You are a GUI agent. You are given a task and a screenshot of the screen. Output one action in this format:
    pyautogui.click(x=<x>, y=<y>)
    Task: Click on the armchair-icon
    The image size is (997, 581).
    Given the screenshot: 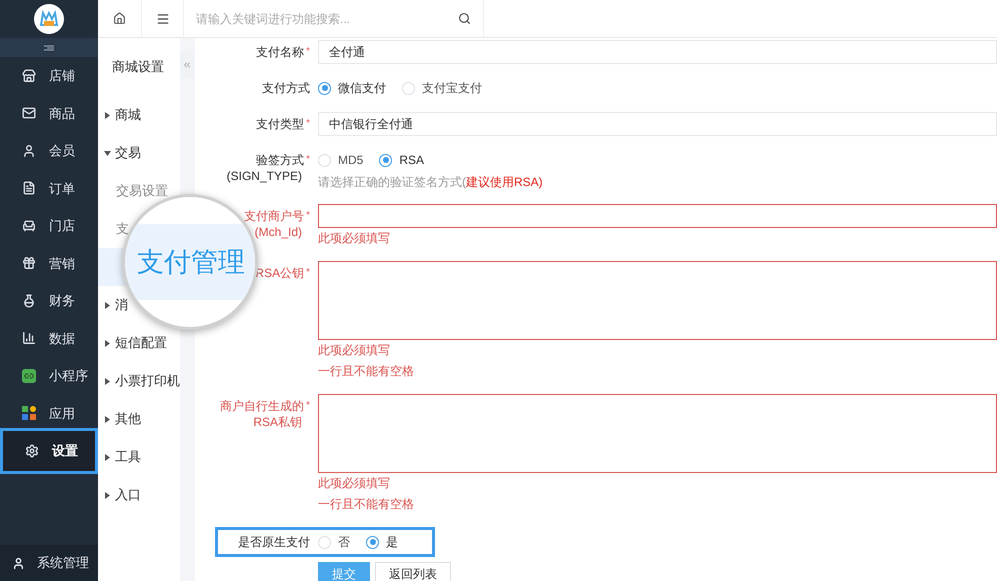 What is the action you would take?
    pyautogui.click(x=29, y=225)
    